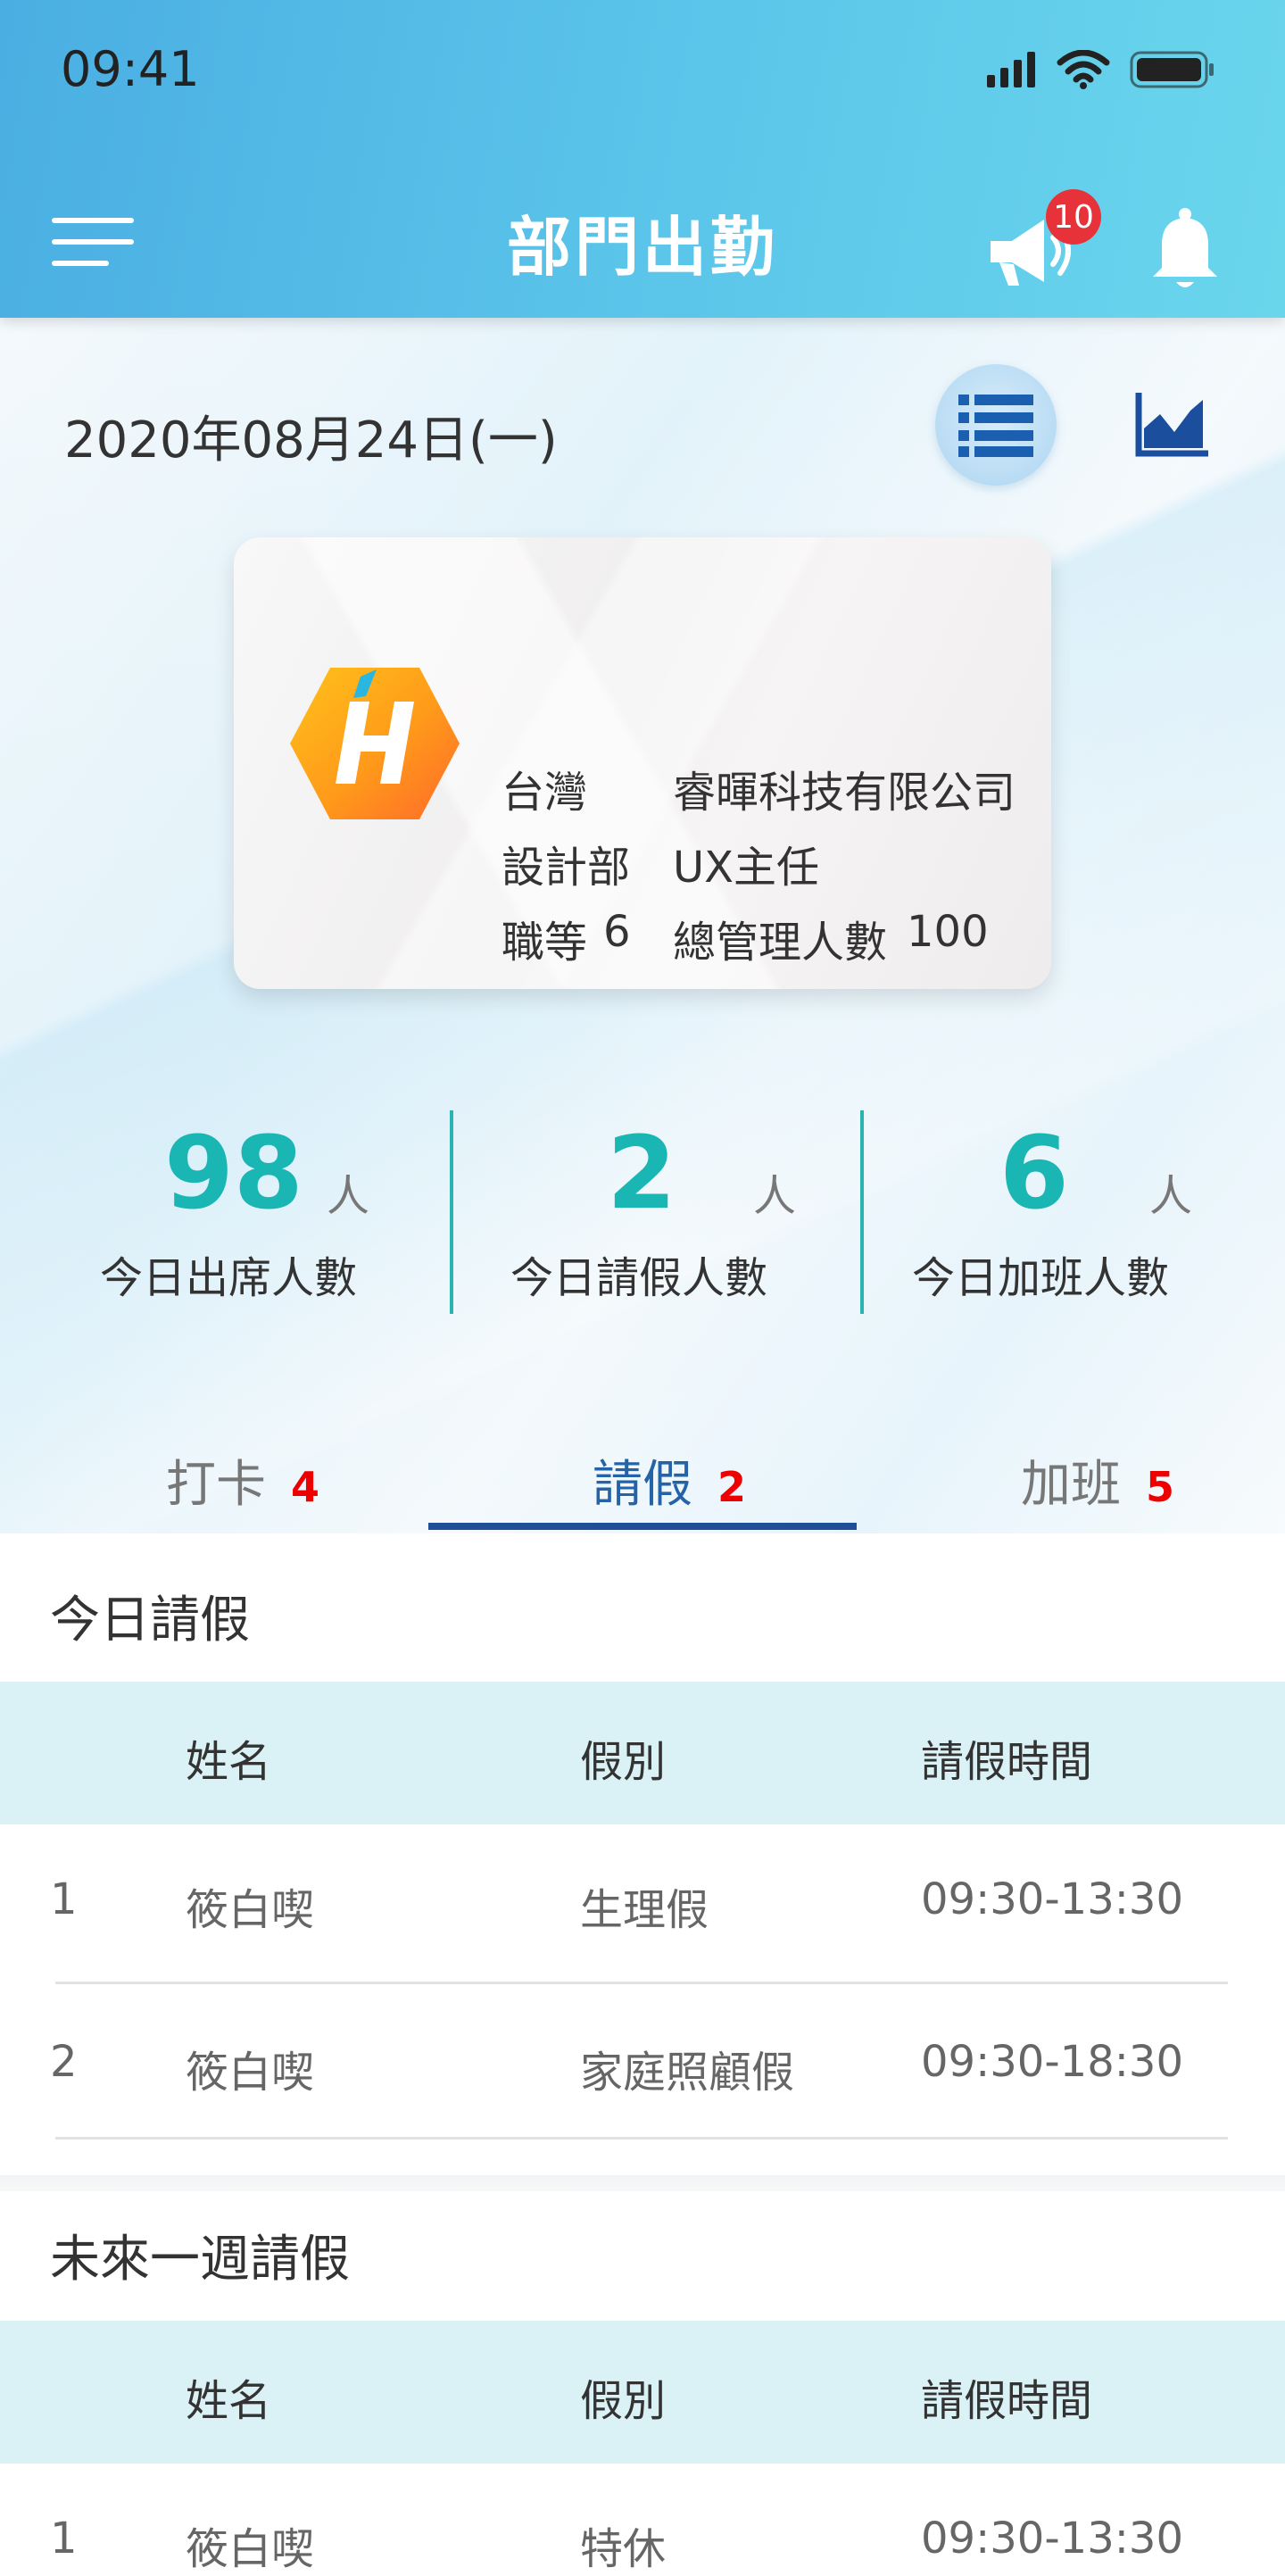 Image resolution: width=1285 pixels, height=2576 pixels. Describe the element at coordinates (305, 1487) in the screenshot. I see `tab-count: 4` at that location.